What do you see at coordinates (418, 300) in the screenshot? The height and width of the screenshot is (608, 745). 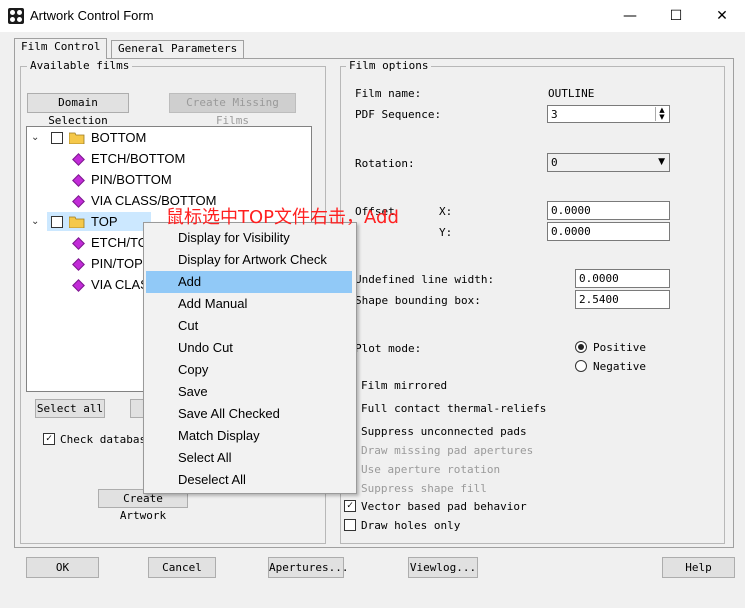 I see `shape-bounding-box-label: Shape bounding box:` at bounding box center [418, 300].